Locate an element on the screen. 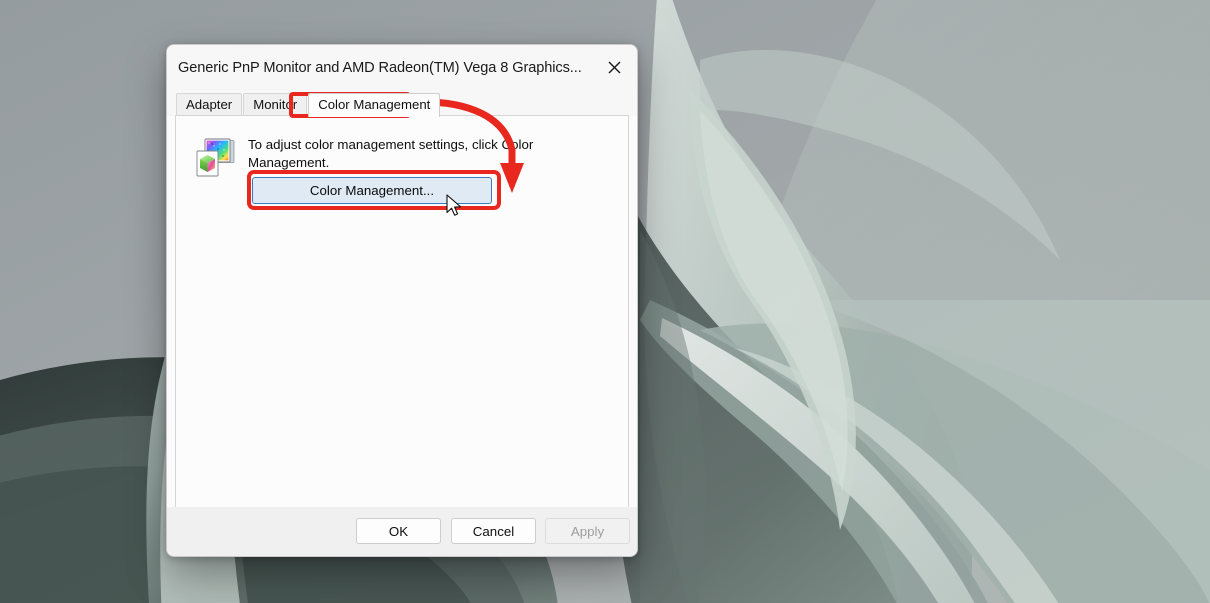 This screenshot has width=1210, height=603. tab-adapter-label: Adapter is located at coordinates (209, 104).